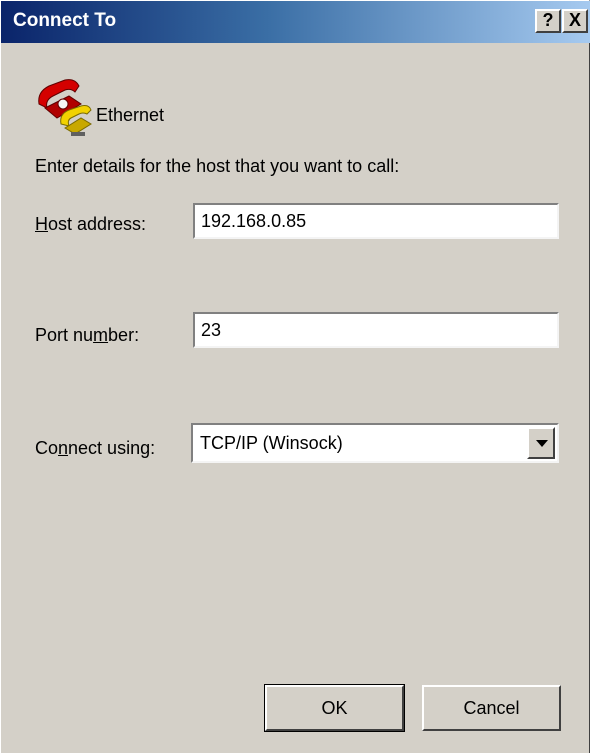 The height and width of the screenshot is (753, 590). Describe the element at coordinates (295, 22) in the screenshot. I see `title-bar: Connect To ? X` at that location.